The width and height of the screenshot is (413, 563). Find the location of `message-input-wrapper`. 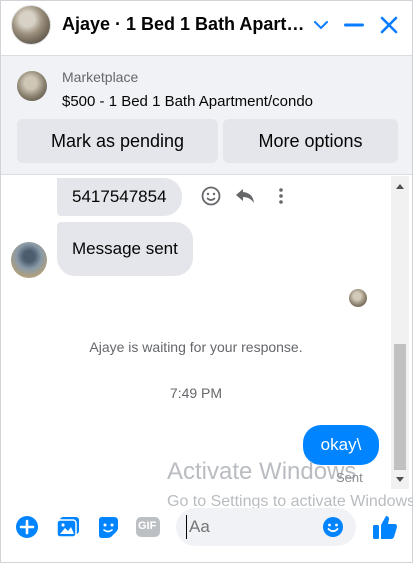

message-input-wrapper is located at coordinates (266, 527).